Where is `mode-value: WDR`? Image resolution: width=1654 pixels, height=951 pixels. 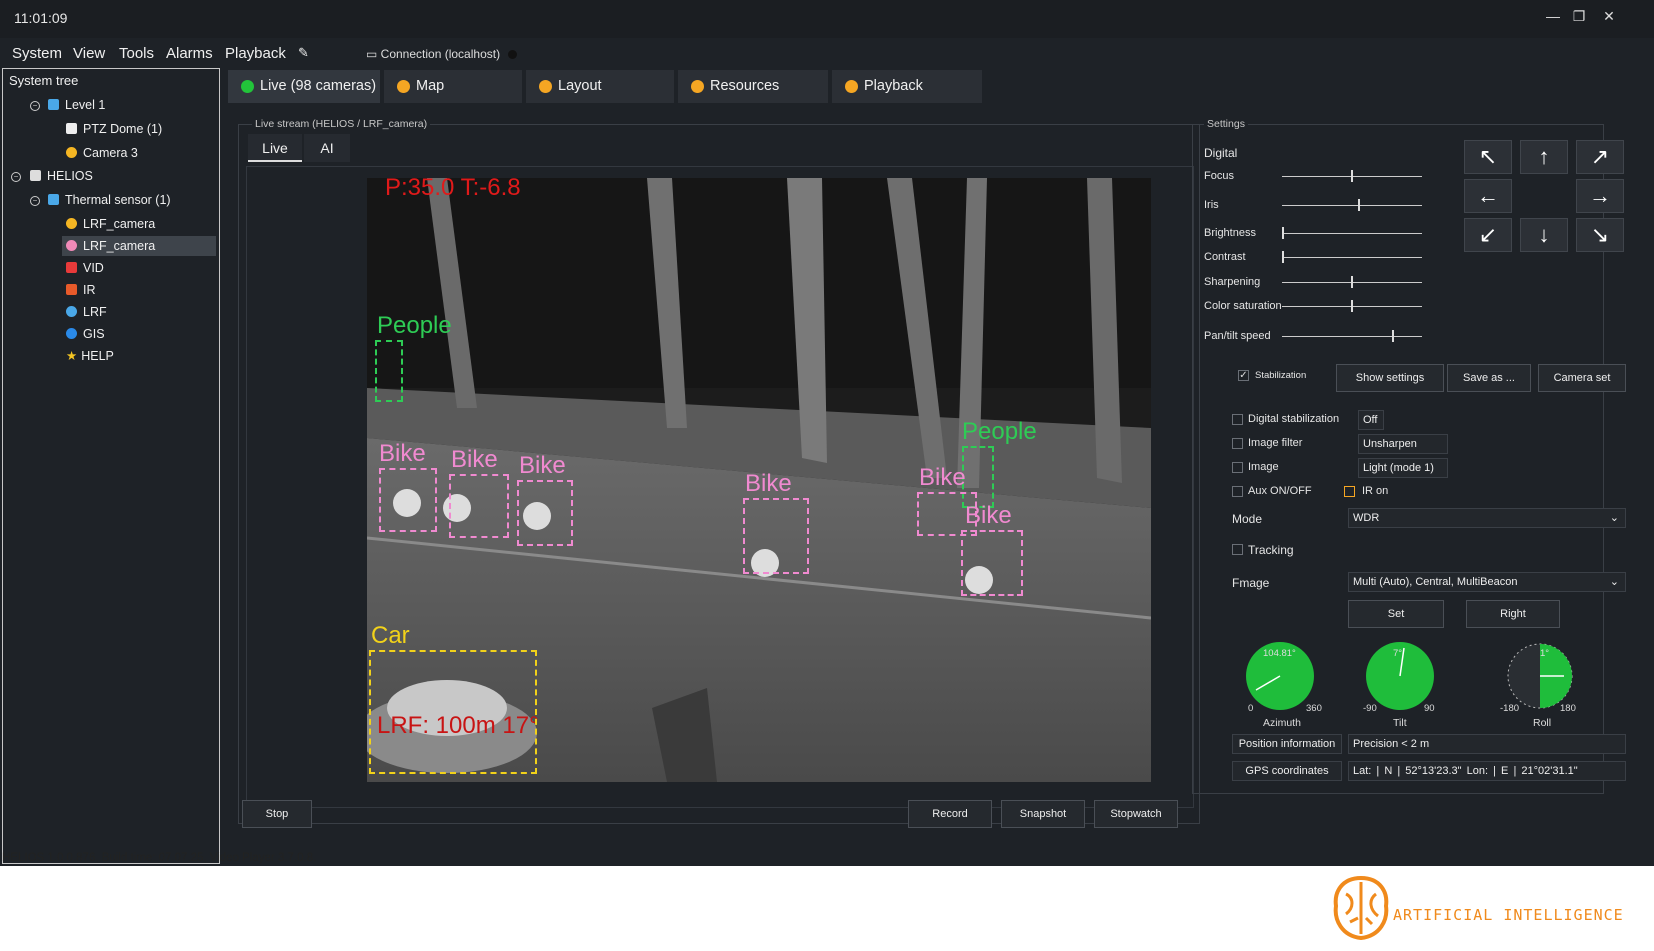 mode-value: WDR is located at coordinates (1366, 518).